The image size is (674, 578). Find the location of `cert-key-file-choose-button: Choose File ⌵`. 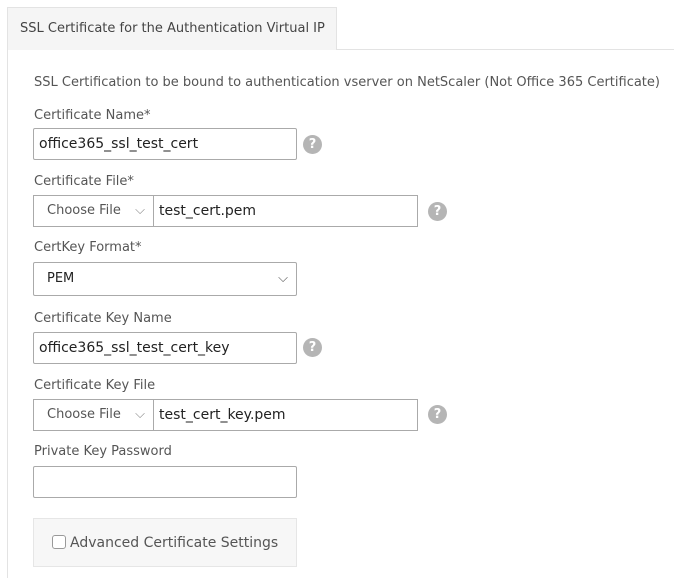

cert-key-file-choose-button: Choose File ⌵ is located at coordinates (93, 415).